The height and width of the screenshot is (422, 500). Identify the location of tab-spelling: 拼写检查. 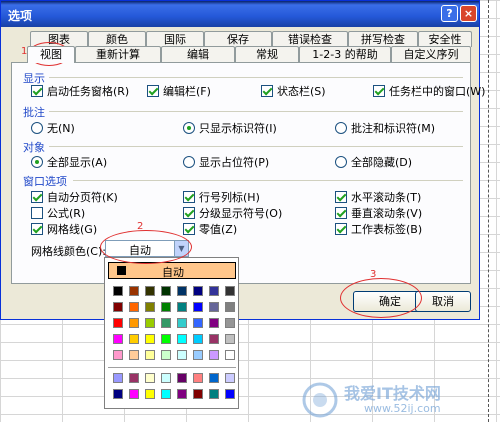
(383, 39).